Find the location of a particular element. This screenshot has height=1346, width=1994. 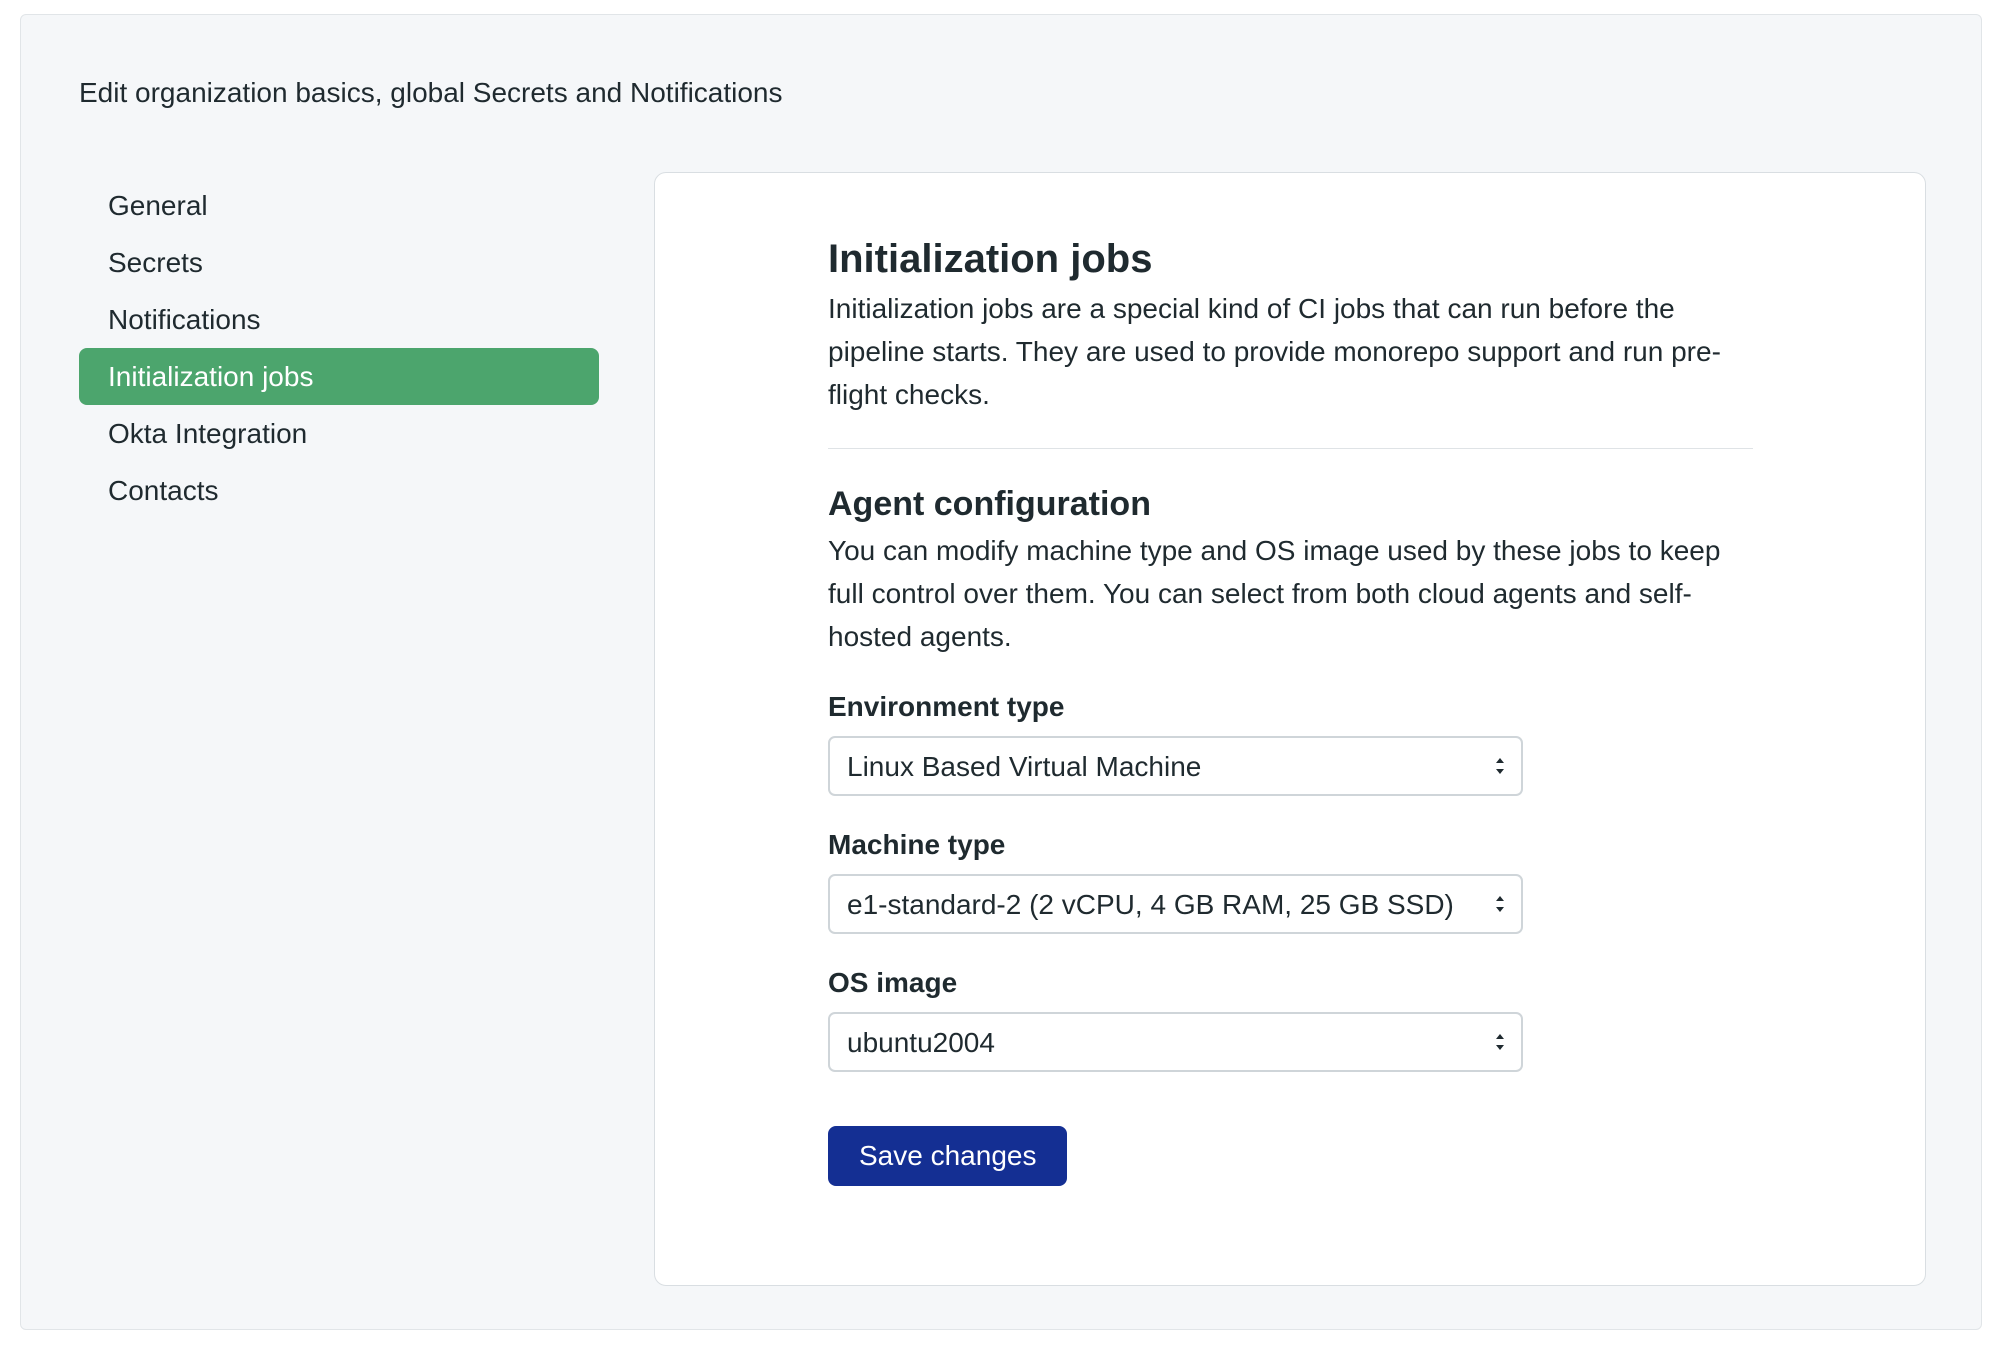

sidebar-item-general: General is located at coordinates (339, 205).